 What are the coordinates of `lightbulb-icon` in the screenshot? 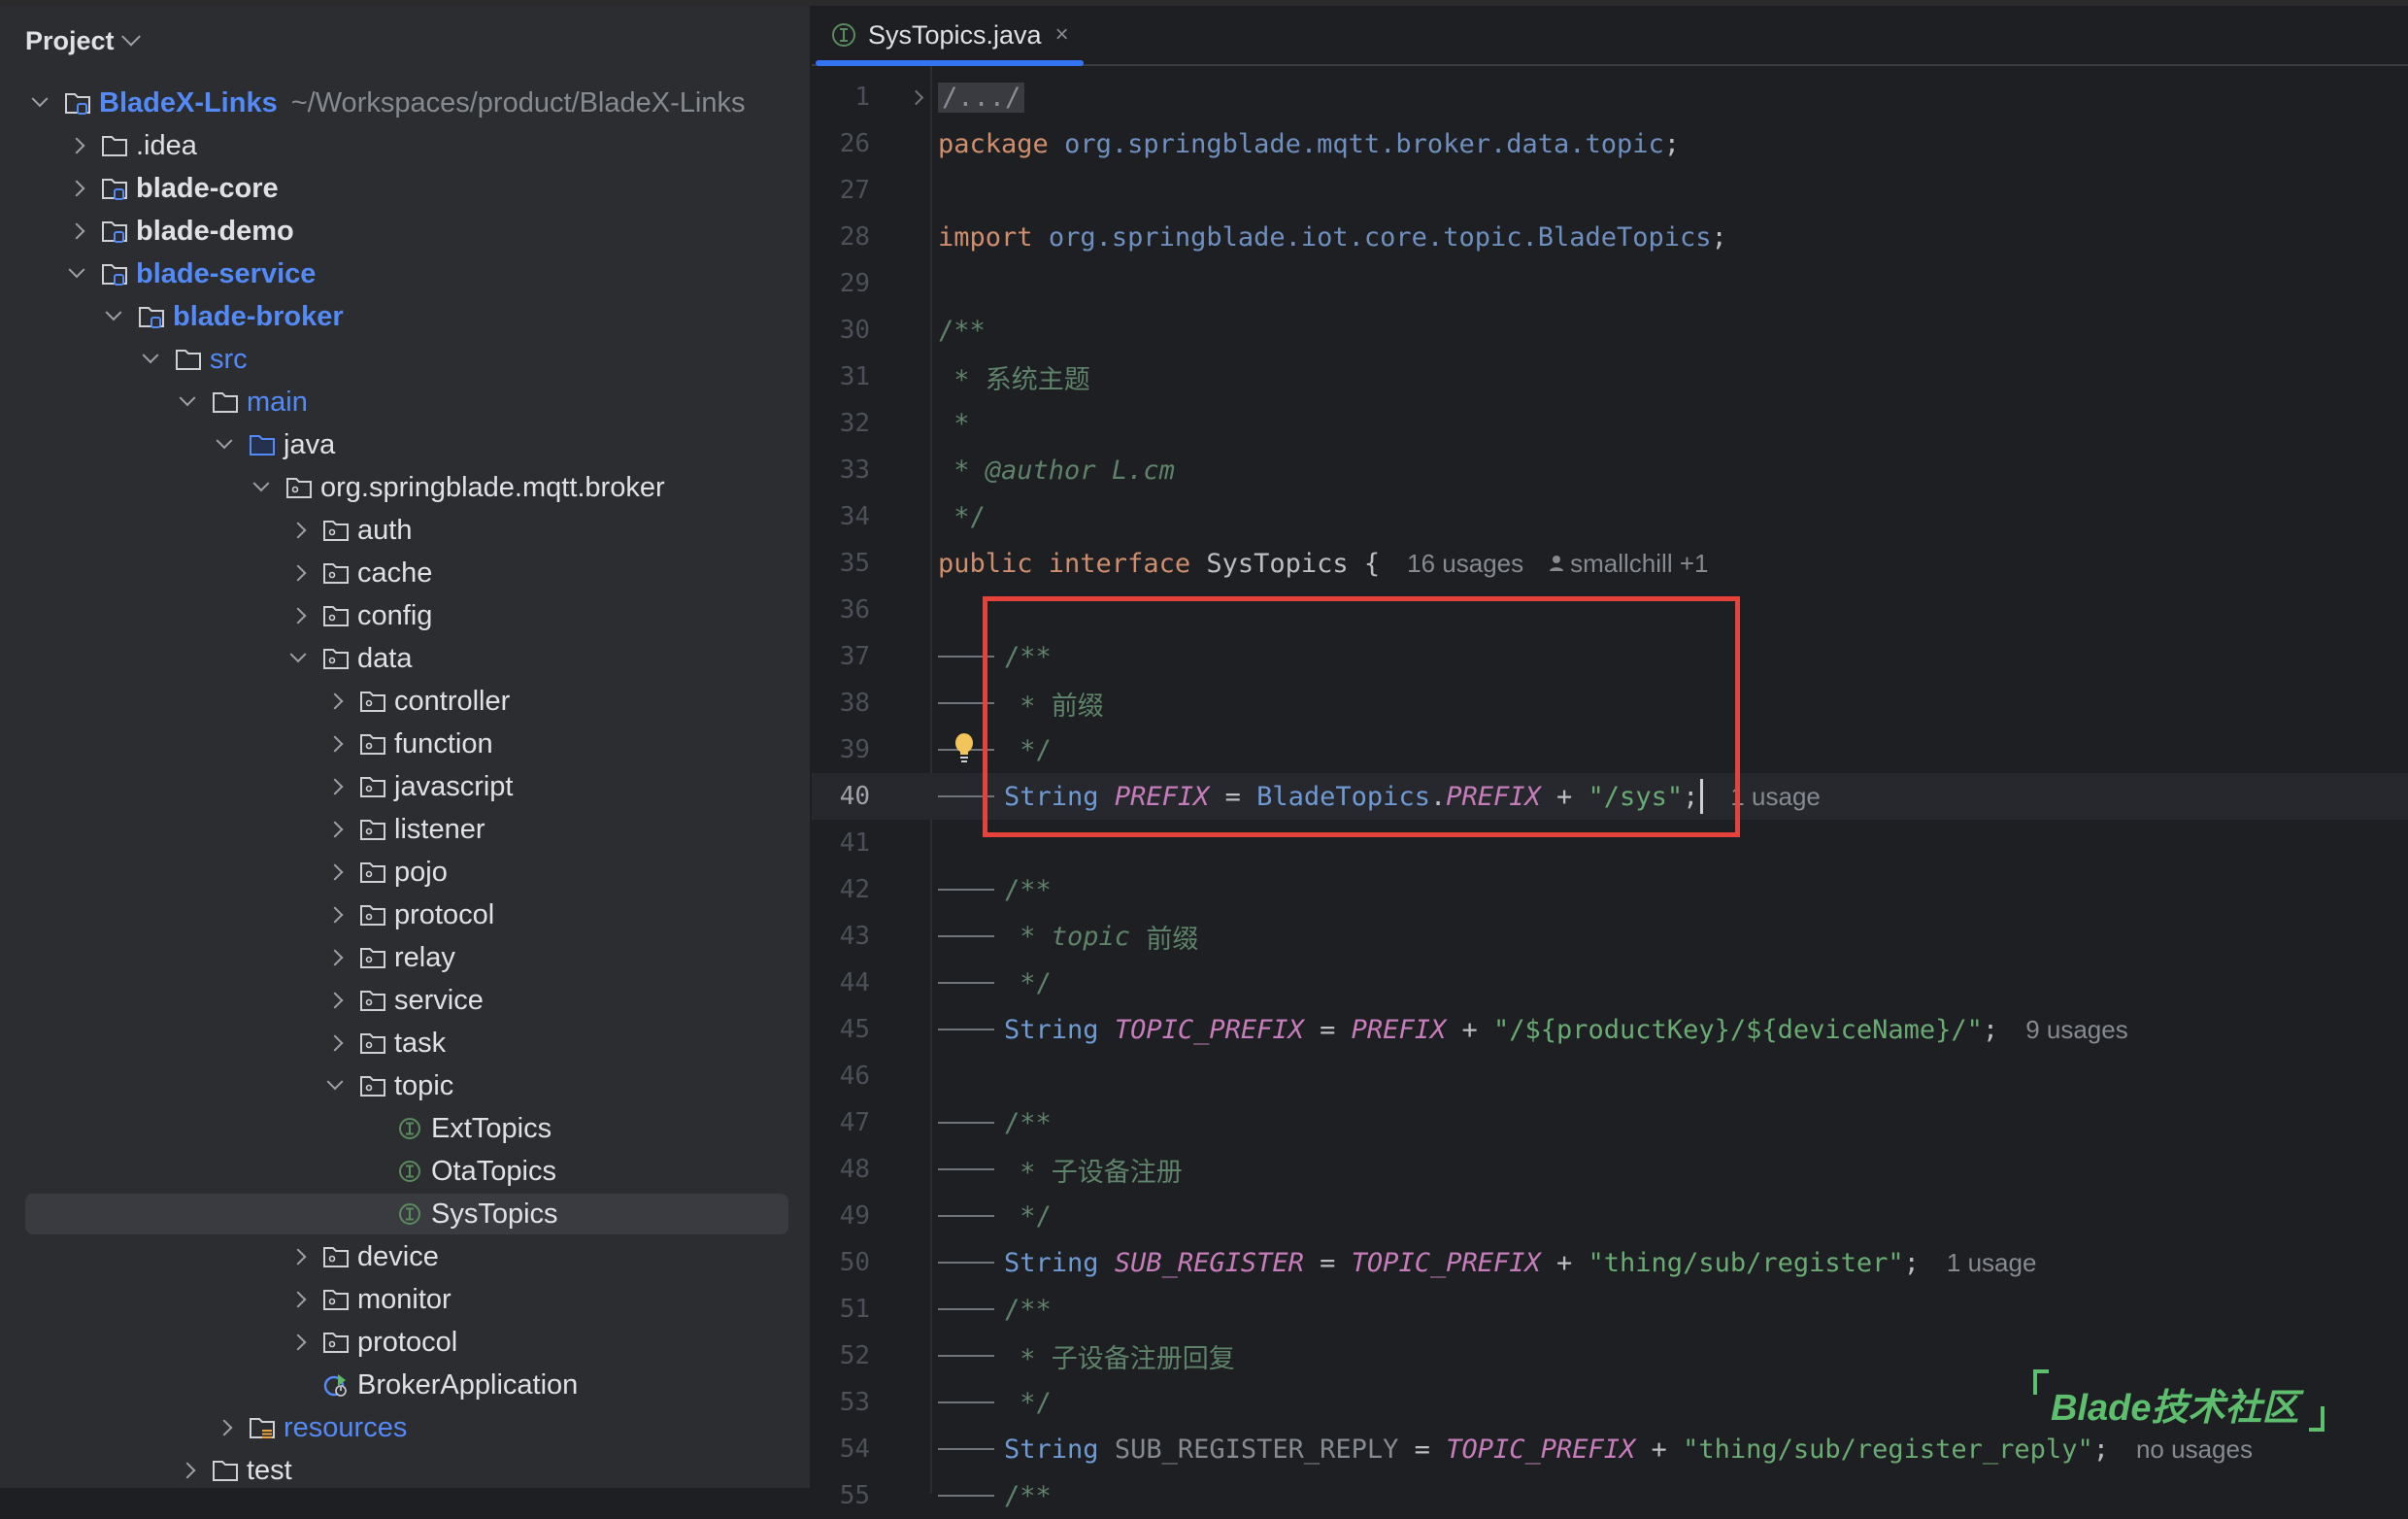 It's located at (964, 748).